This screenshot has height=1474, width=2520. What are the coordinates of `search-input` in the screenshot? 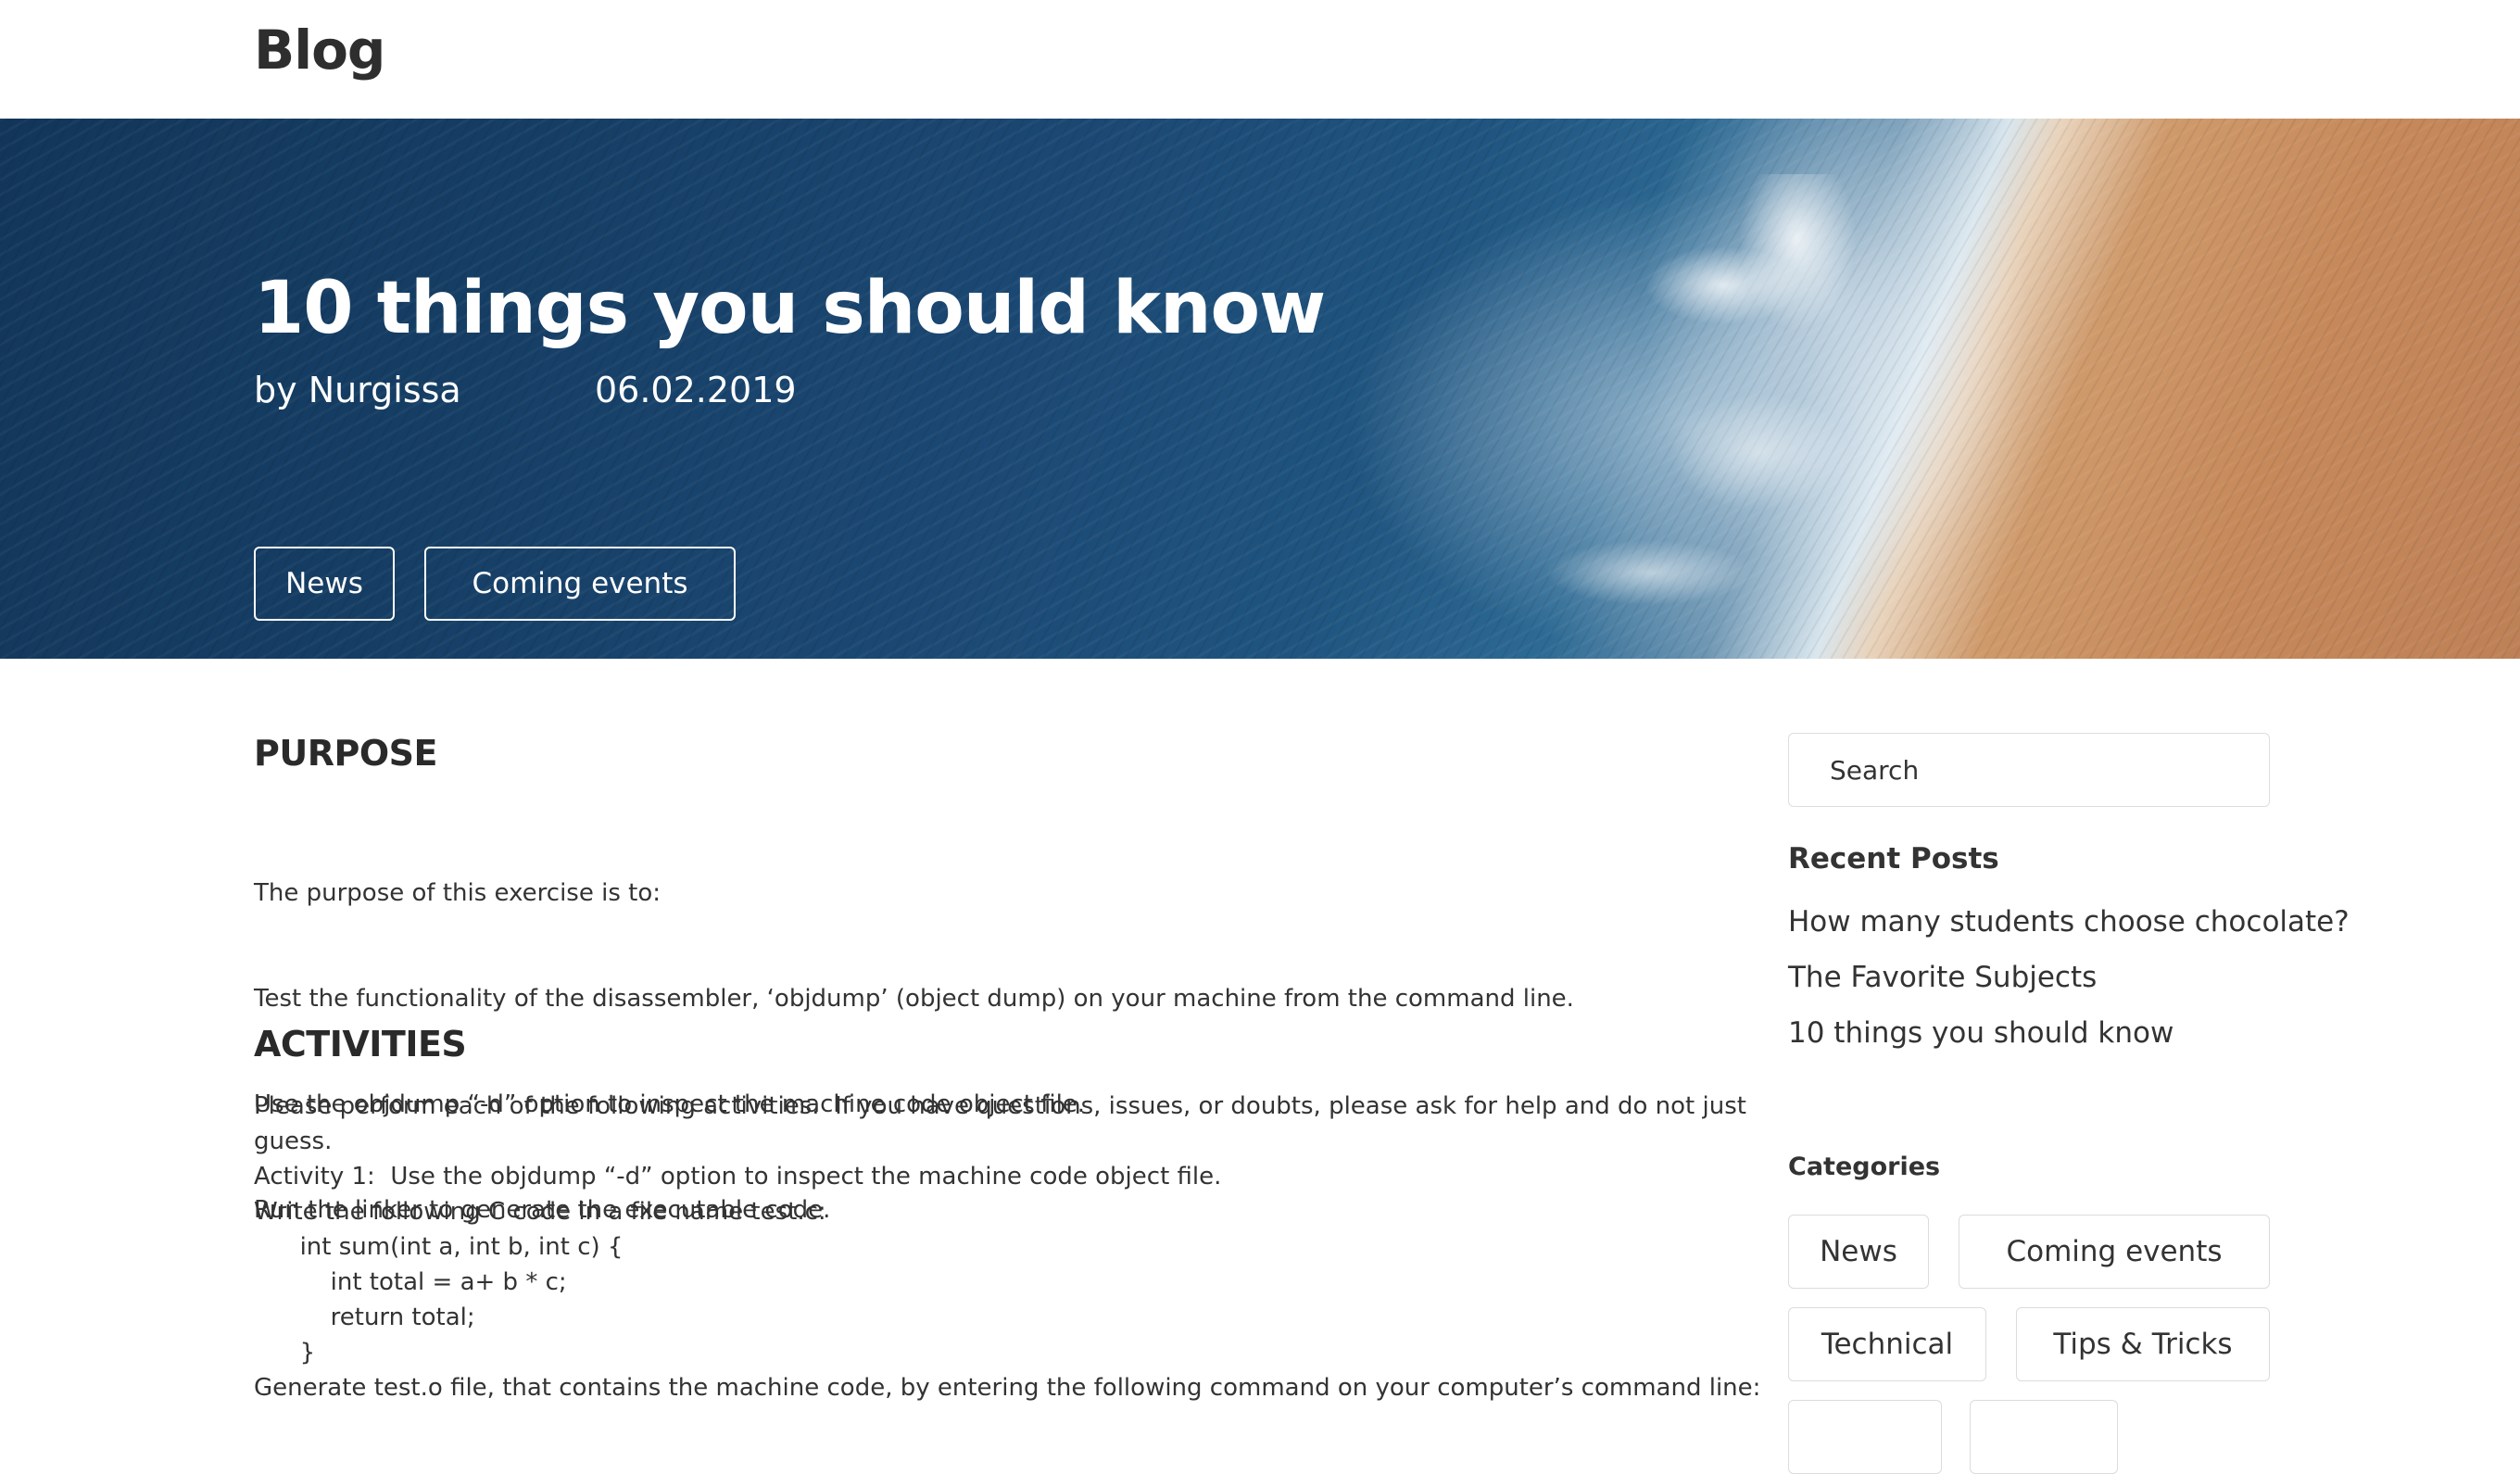 It's located at (2029, 770).